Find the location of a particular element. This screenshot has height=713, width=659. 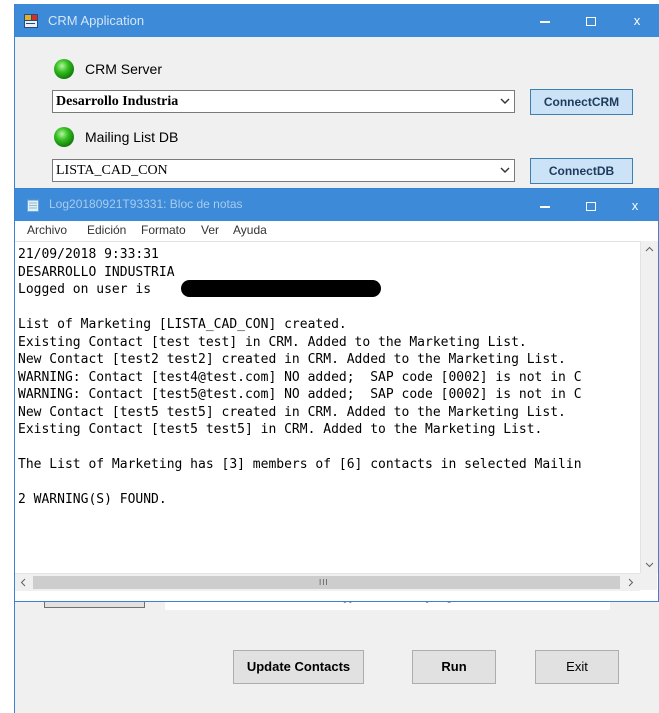

crm-server-label: CRM Server is located at coordinates (124, 69).